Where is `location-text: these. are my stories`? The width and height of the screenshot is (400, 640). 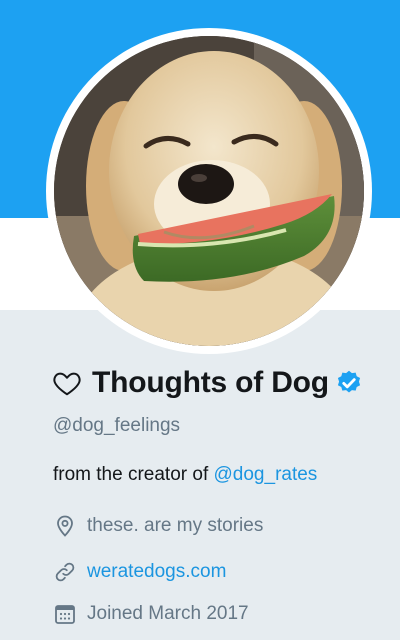 location-text: these. are my stories is located at coordinates (175, 525).